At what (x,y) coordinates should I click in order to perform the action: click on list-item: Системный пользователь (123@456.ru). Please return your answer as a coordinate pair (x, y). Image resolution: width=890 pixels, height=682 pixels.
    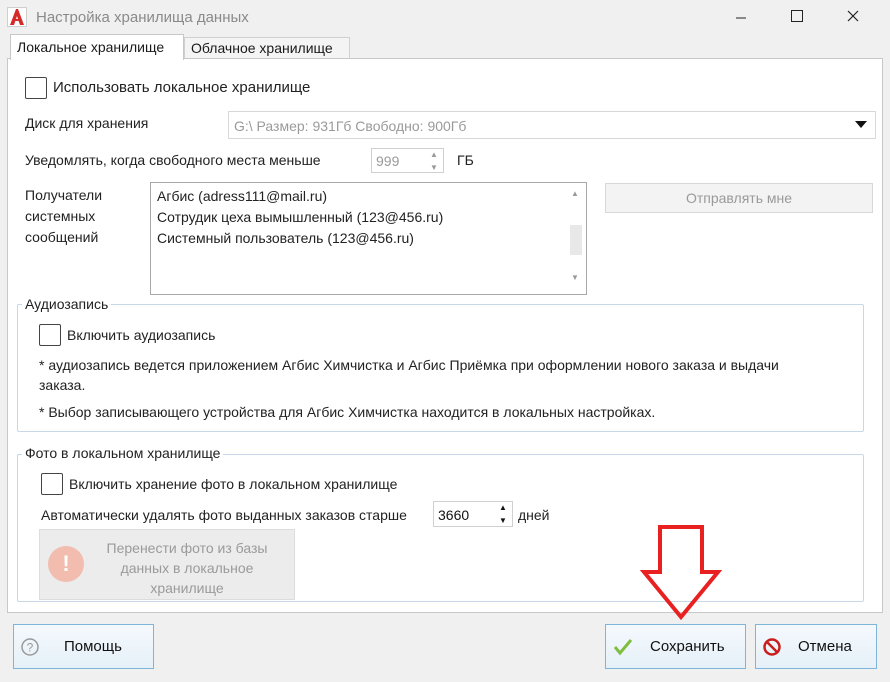
    Looking at the image, I should click on (285, 238).